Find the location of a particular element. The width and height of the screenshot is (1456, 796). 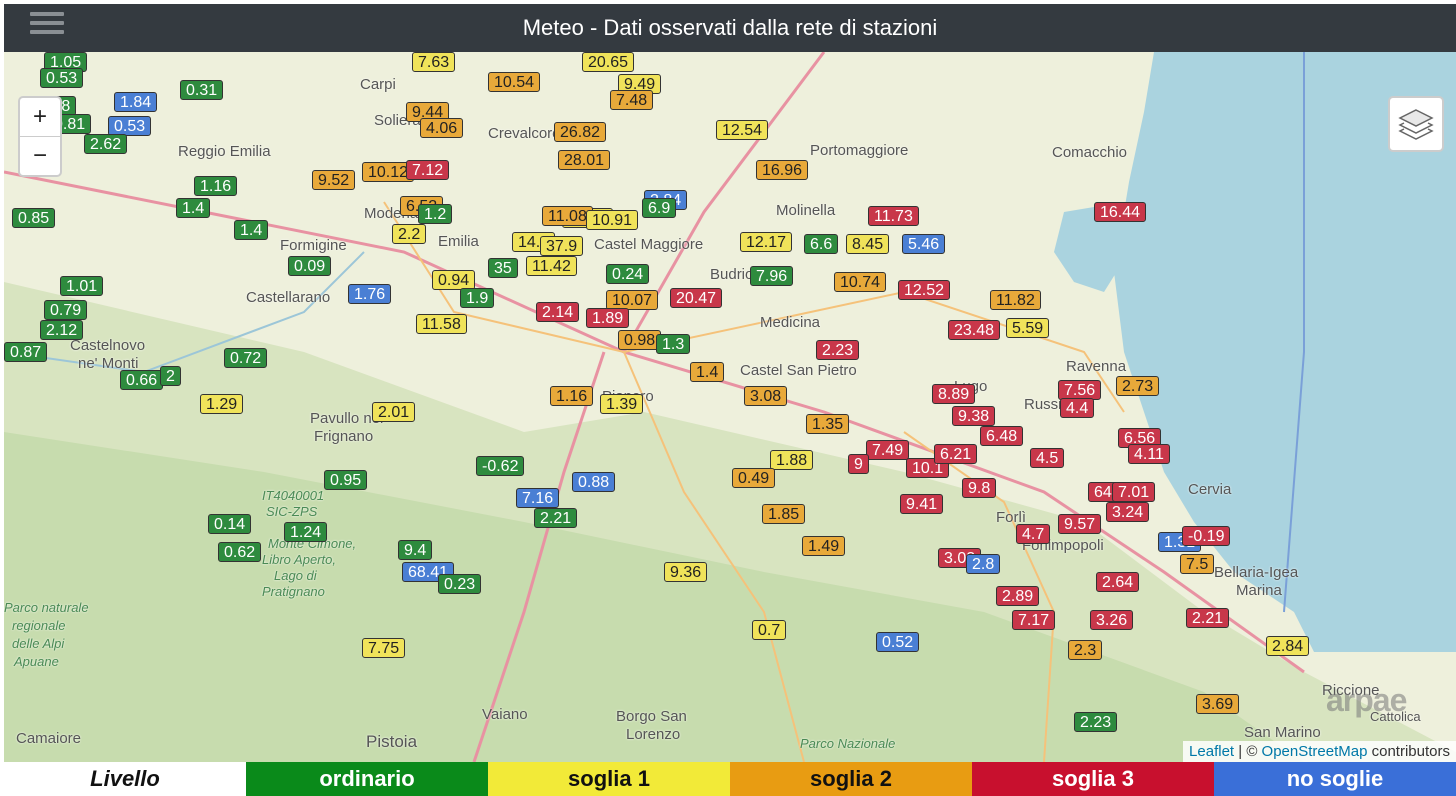

station-marker: 23.48 is located at coordinates (974, 330).